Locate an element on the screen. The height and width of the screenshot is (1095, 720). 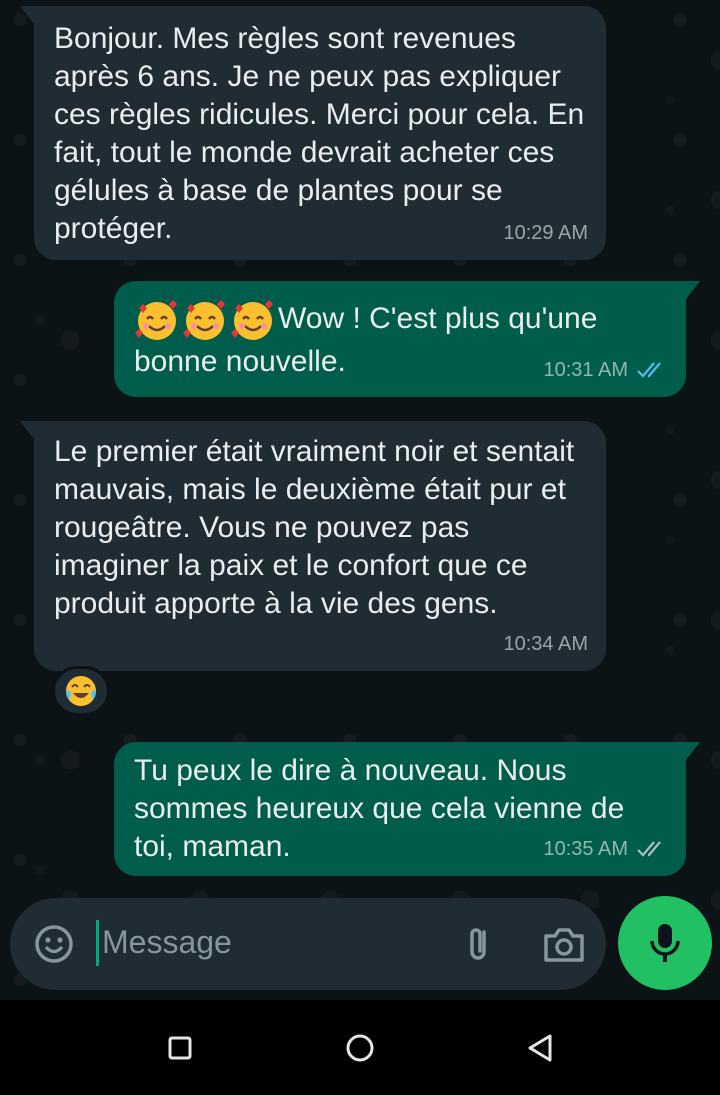
message-time: 10:31 AM is located at coordinates (585, 370).